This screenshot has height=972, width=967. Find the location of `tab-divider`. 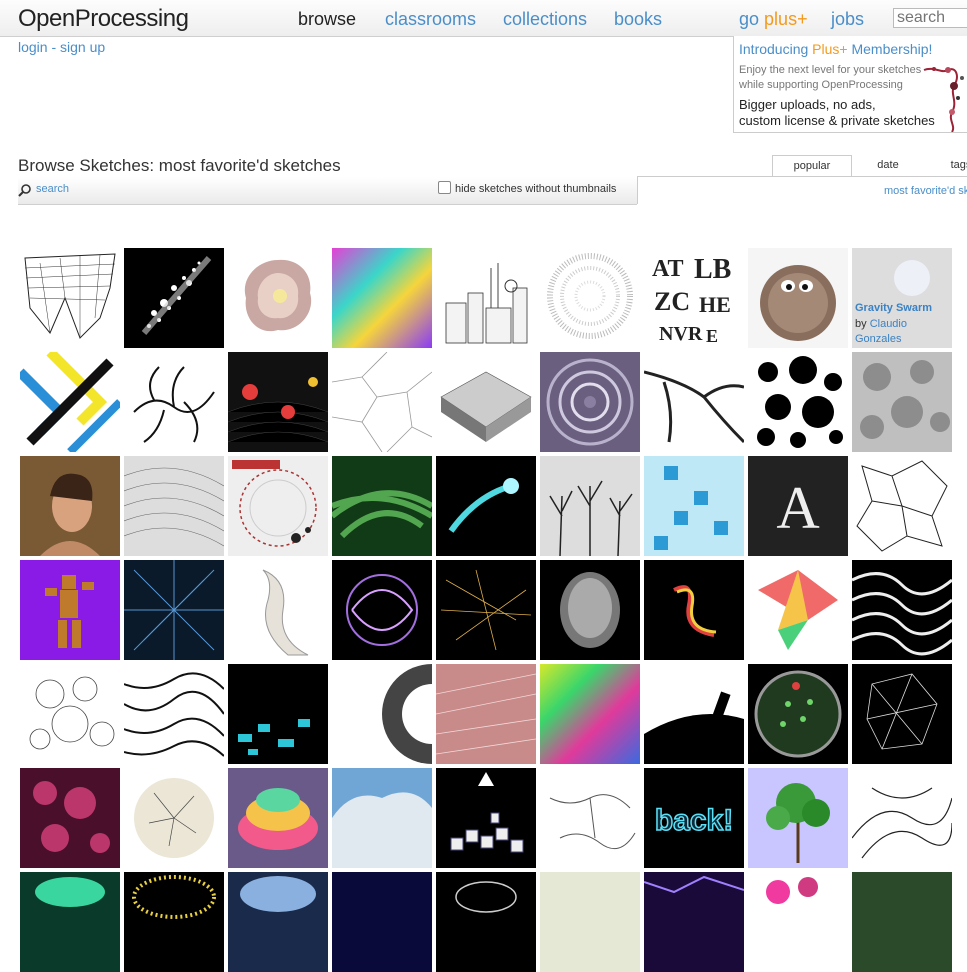

tab-divider is located at coordinates (637, 190).